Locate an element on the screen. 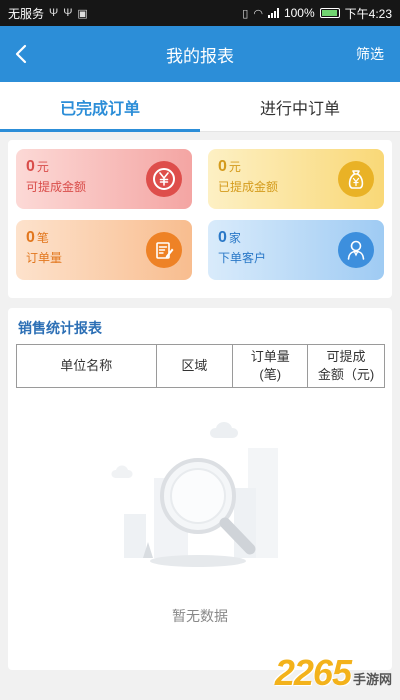 Image resolution: width=400 pixels, height=700 pixels. chevron-left-icon is located at coordinates (21, 54).